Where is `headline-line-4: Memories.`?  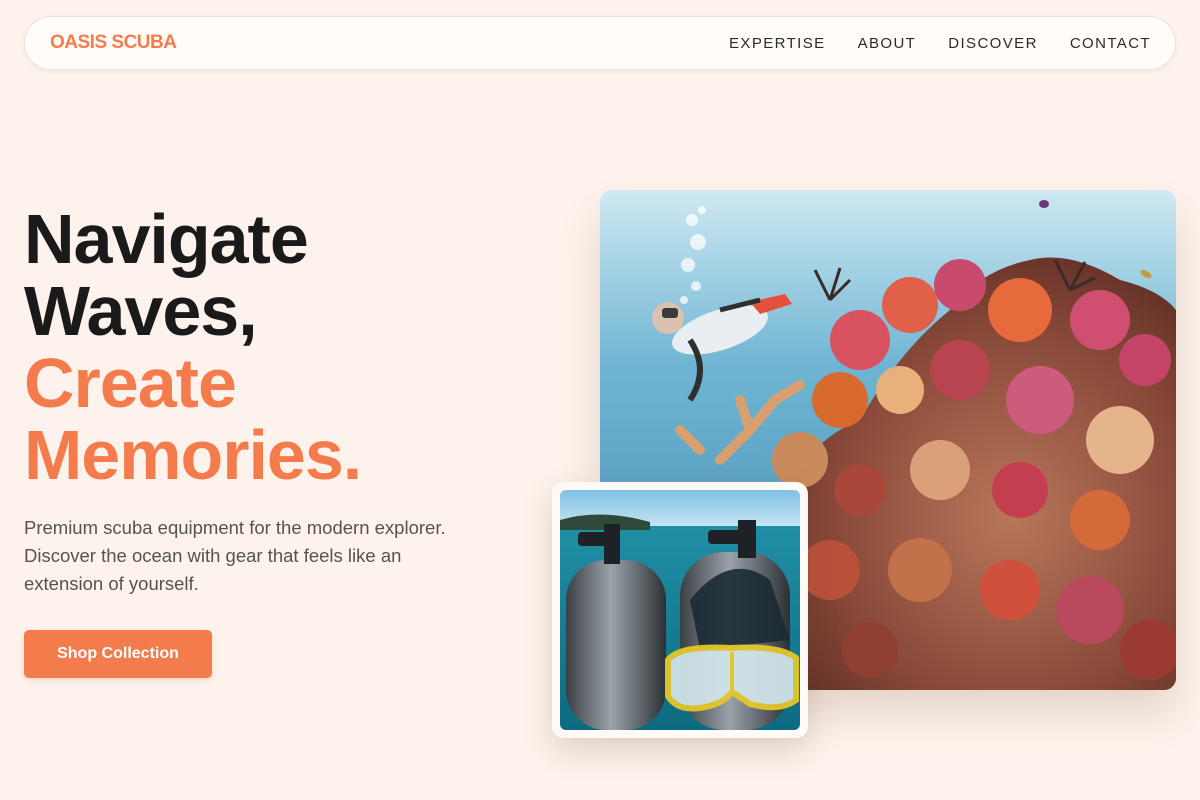
headline-line-4: Memories. is located at coordinates (193, 455).